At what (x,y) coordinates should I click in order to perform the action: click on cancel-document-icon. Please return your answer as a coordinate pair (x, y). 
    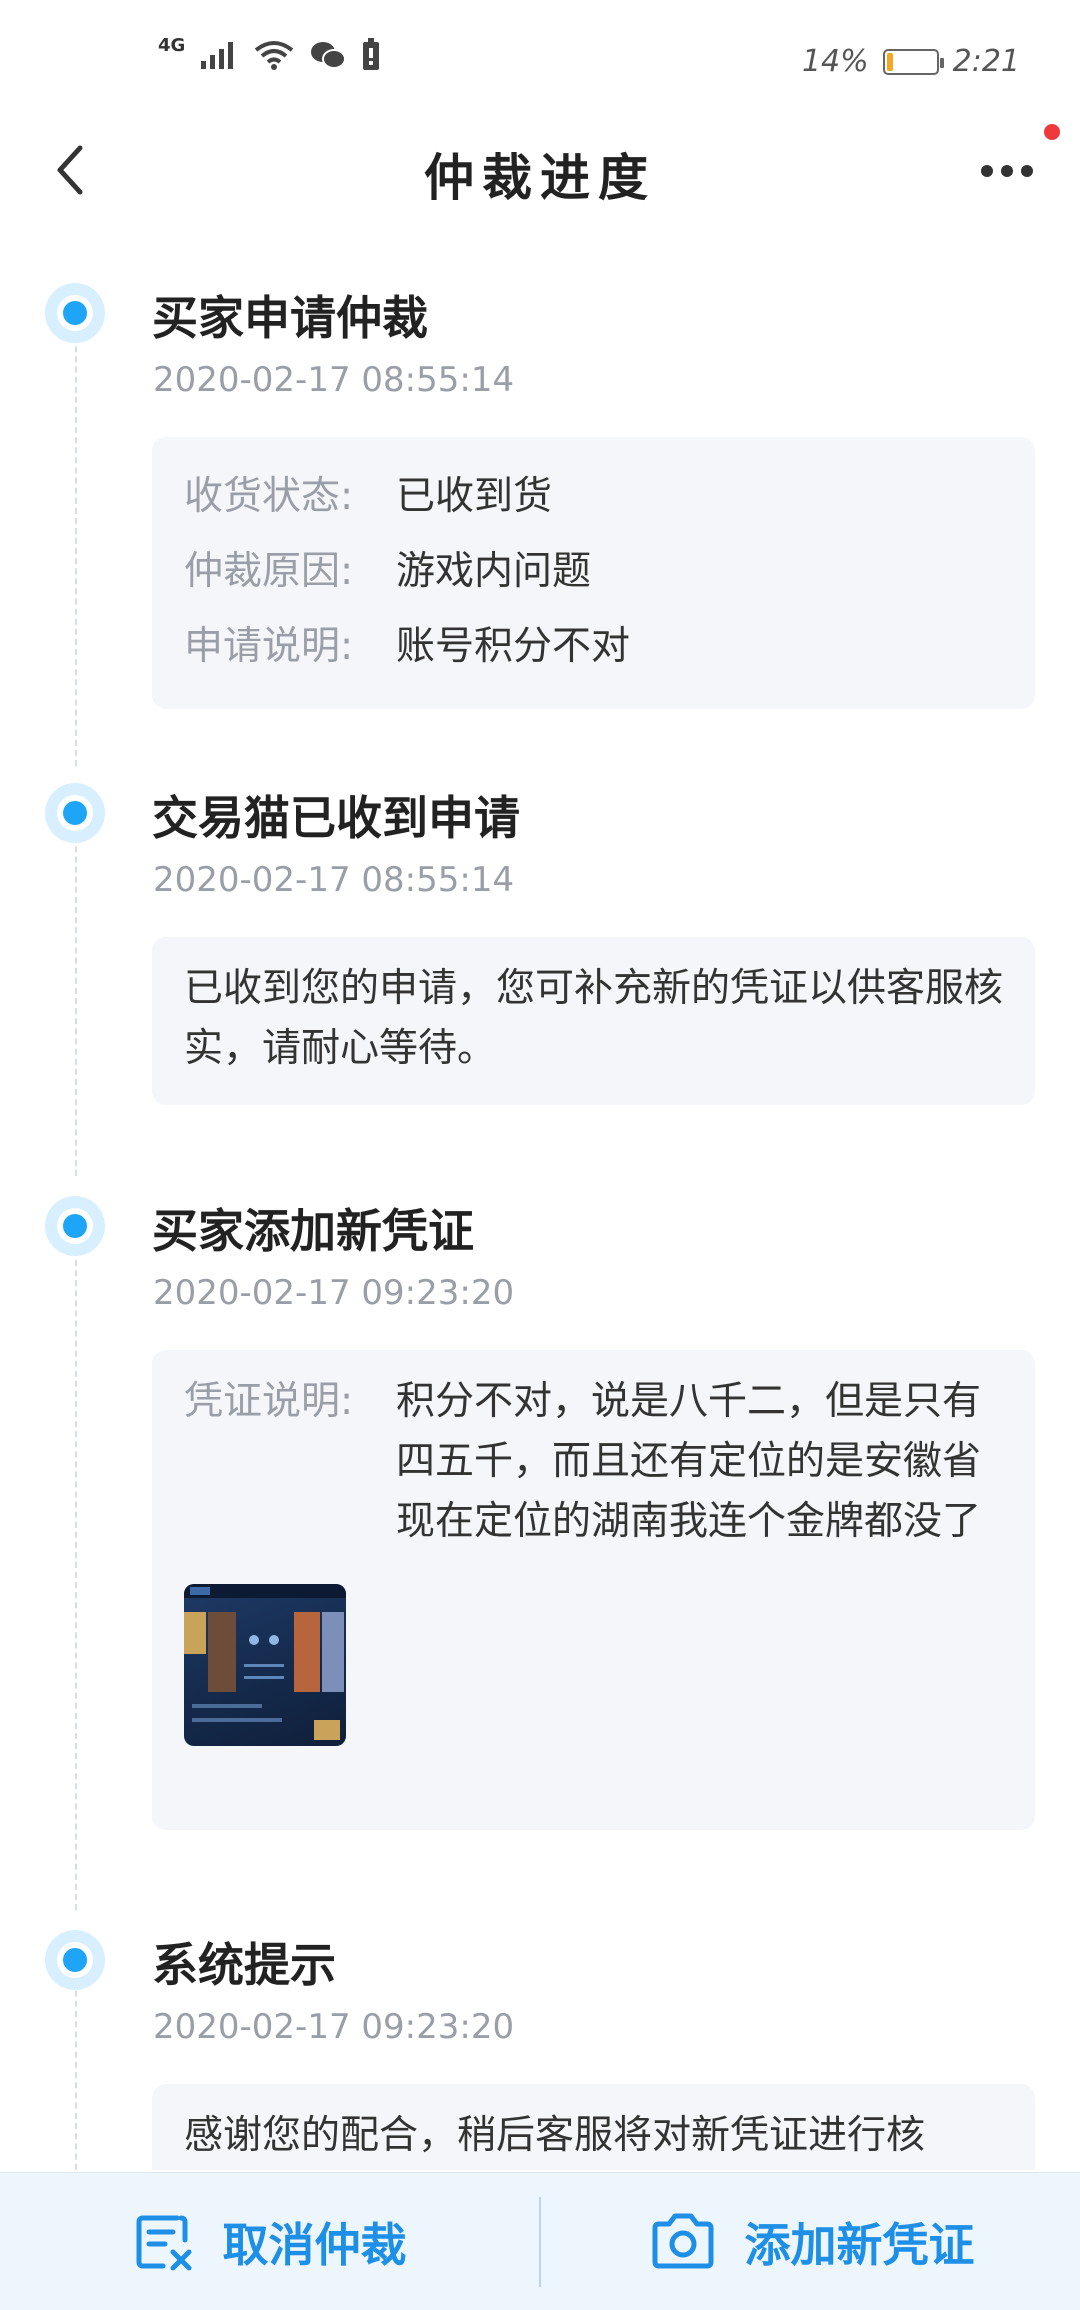
    Looking at the image, I should click on (163, 2242).